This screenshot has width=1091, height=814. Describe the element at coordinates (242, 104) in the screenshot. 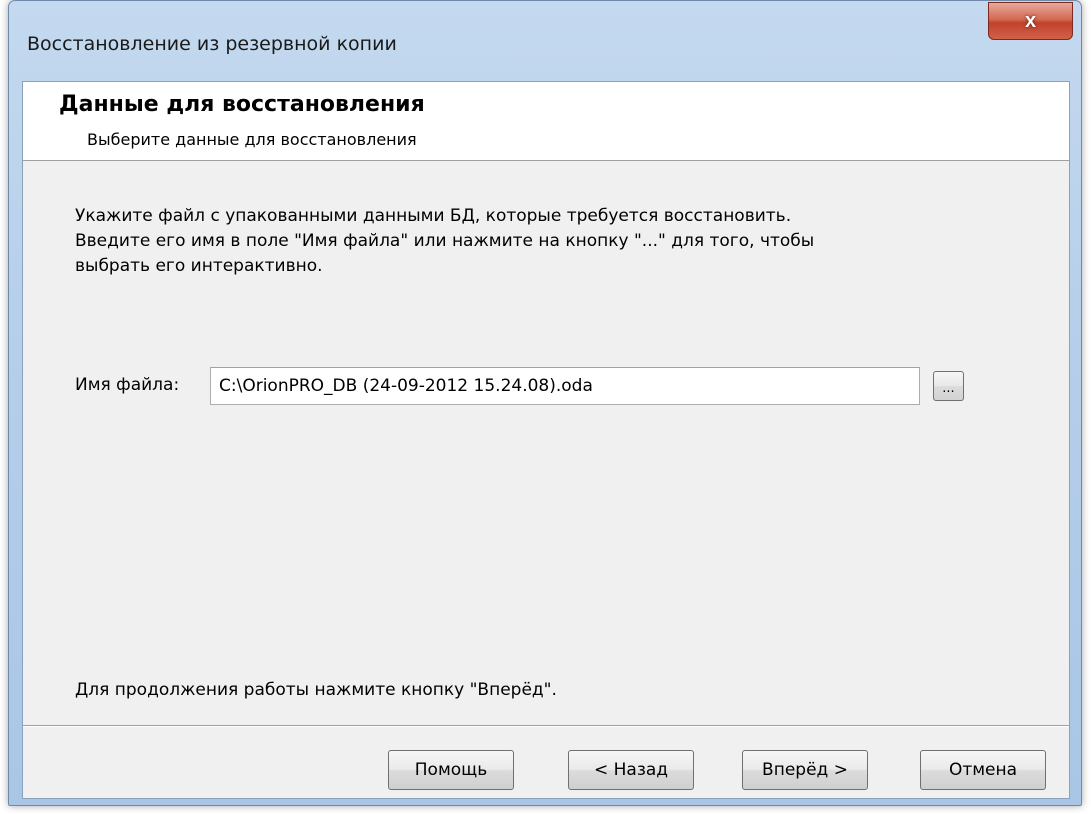

I see `page-title: Данные для восстановления` at that location.